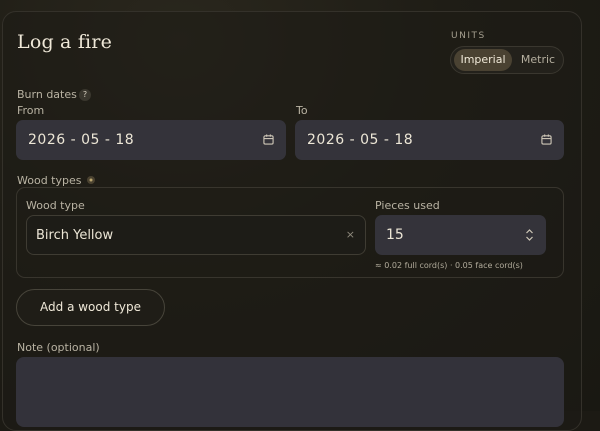 The height and width of the screenshot is (431, 600). What do you see at coordinates (429, 140) in the screenshot?
I see `to-date-input: 2026 - 05 - 18` at bounding box center [429, 140].